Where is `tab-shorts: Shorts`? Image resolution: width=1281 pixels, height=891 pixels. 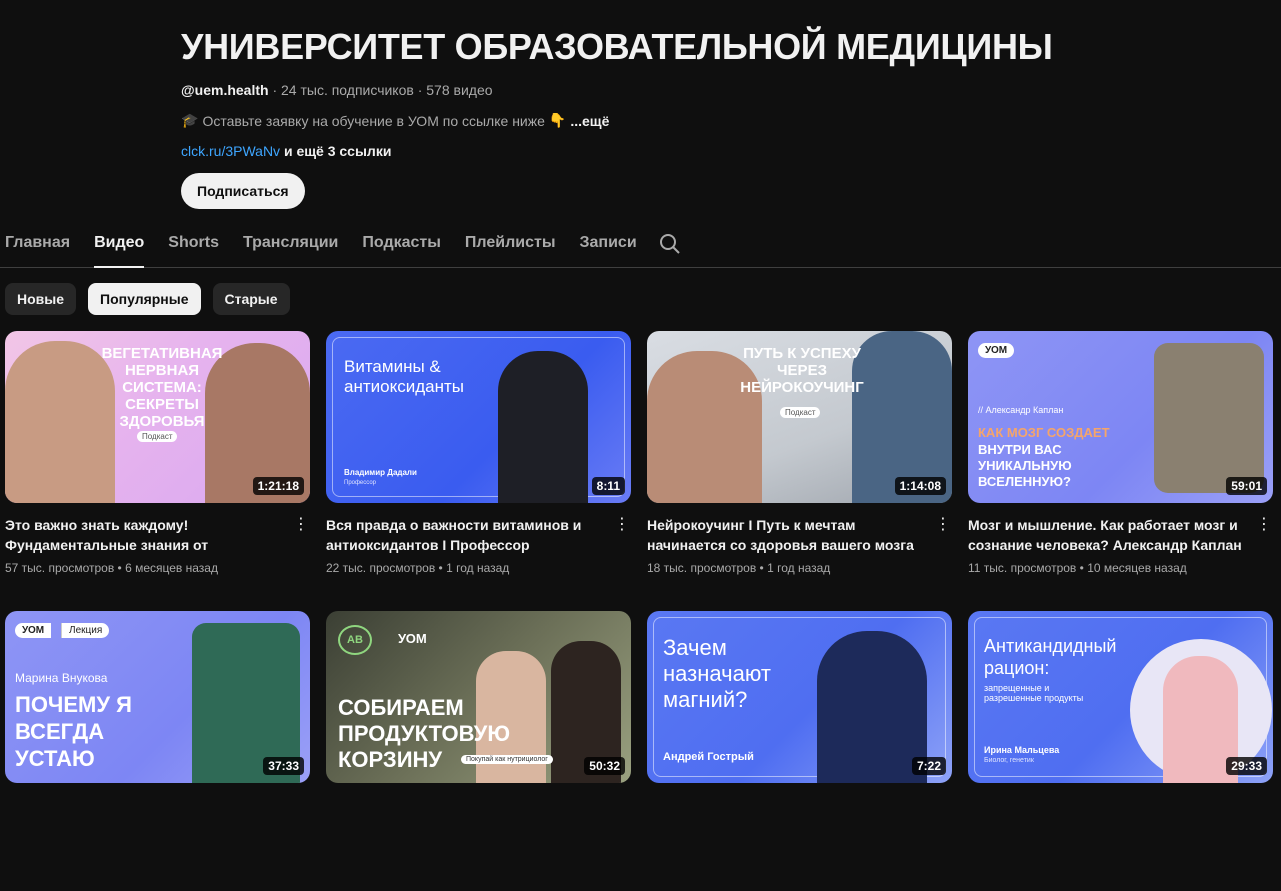 tab-shorts: Shorts is located at coordinates (193, 244).